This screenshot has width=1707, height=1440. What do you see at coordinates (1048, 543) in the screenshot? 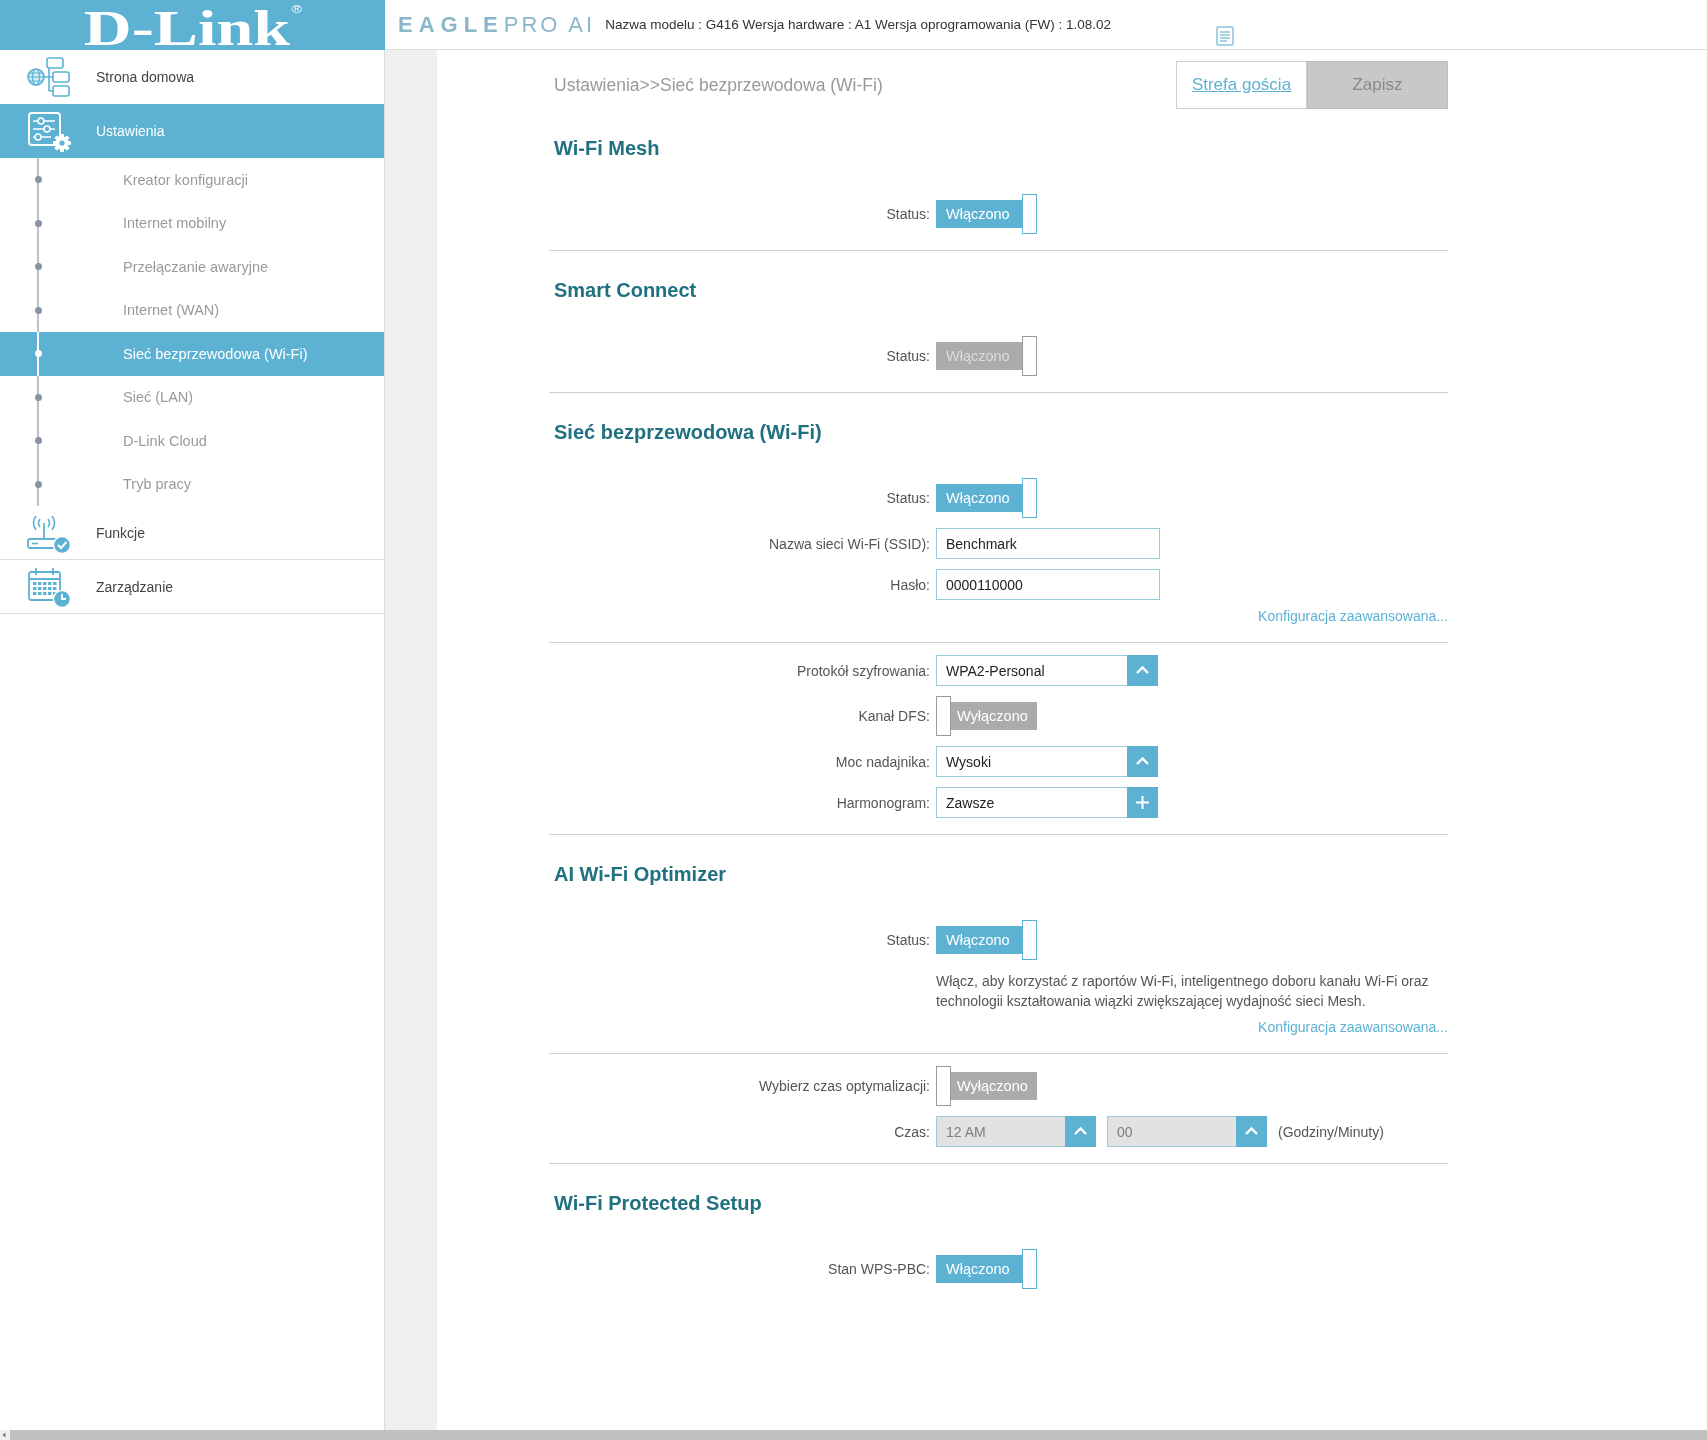
I see `text-field: Benchmark` at bounding box center [1048, 543].